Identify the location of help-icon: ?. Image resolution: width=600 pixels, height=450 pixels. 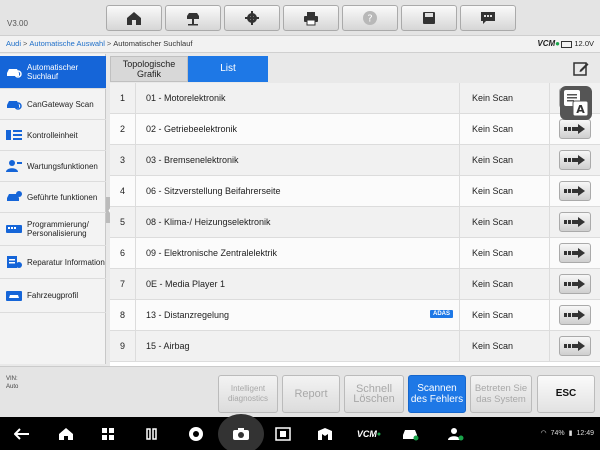
(370, 18).